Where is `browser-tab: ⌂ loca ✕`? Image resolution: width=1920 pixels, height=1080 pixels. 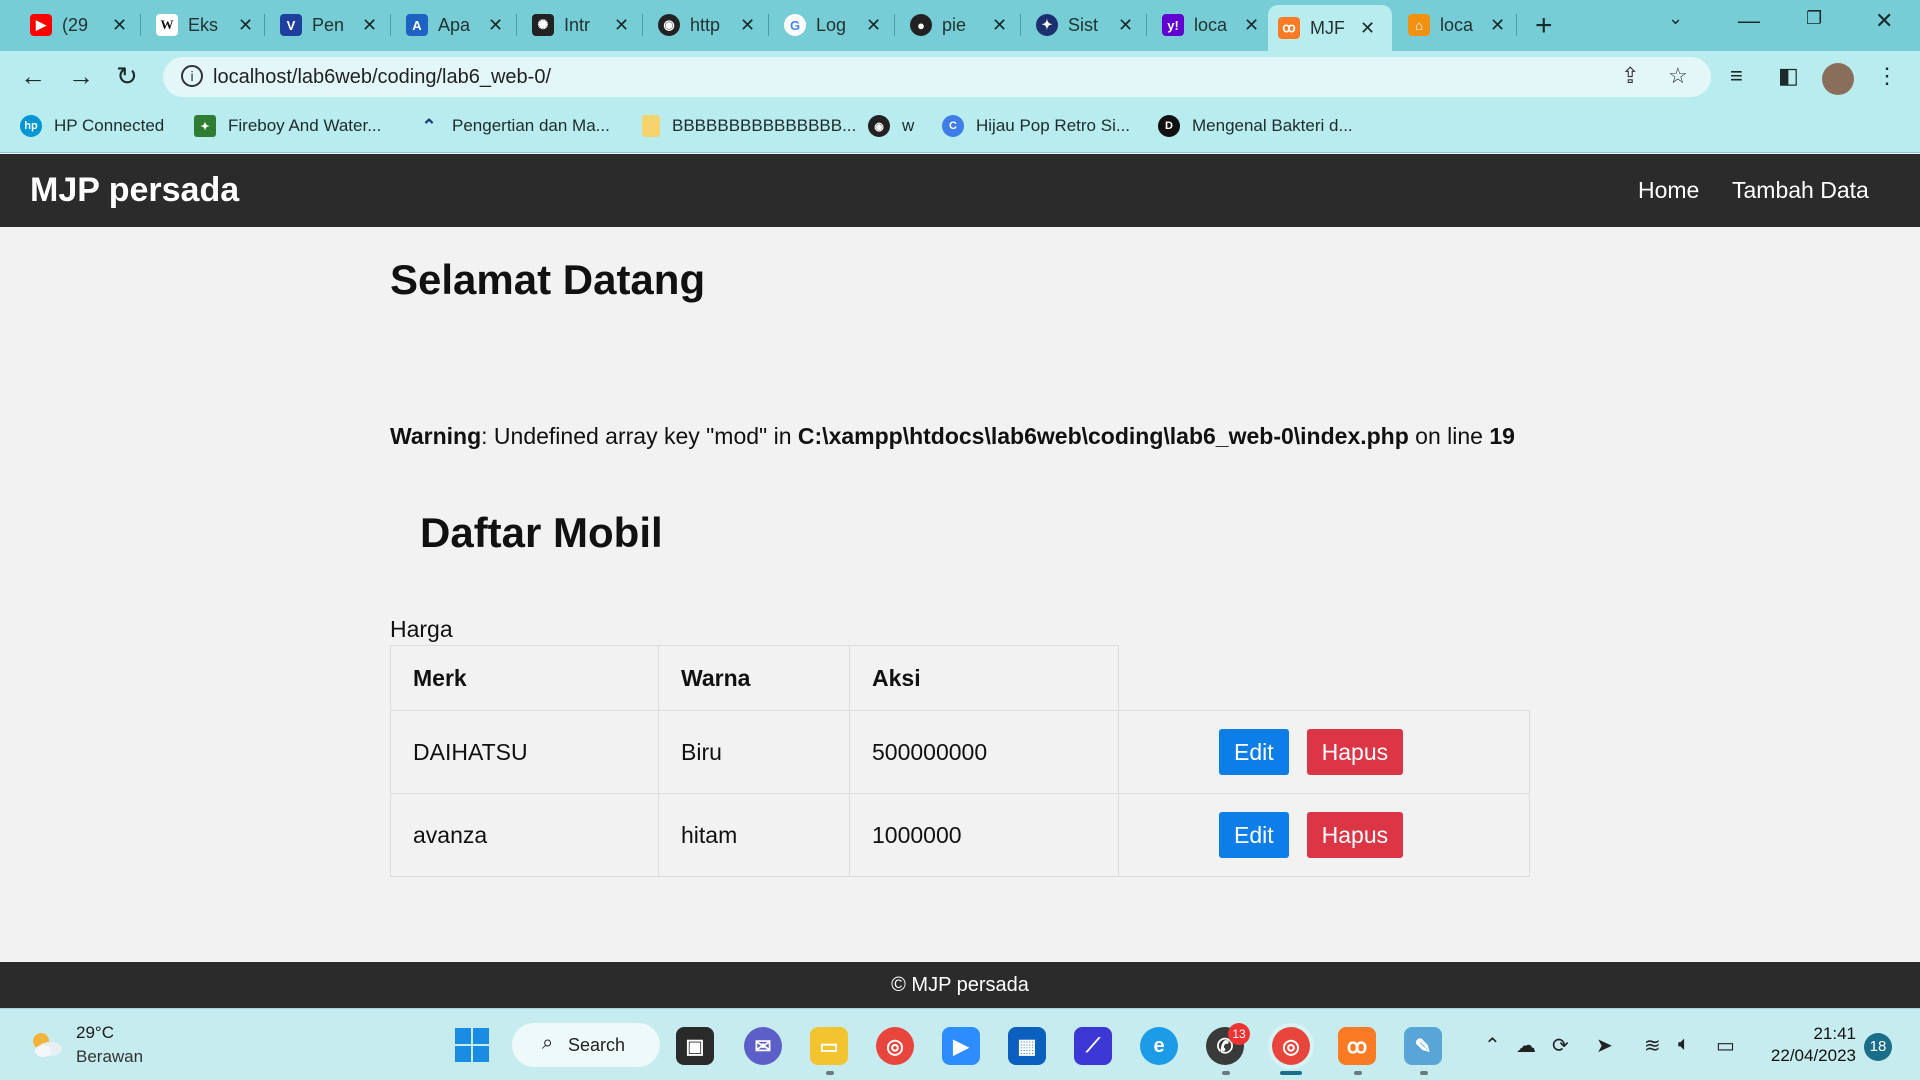 browser-tab: ⌂ loca ✕ is located at coordinates (1456, 25).